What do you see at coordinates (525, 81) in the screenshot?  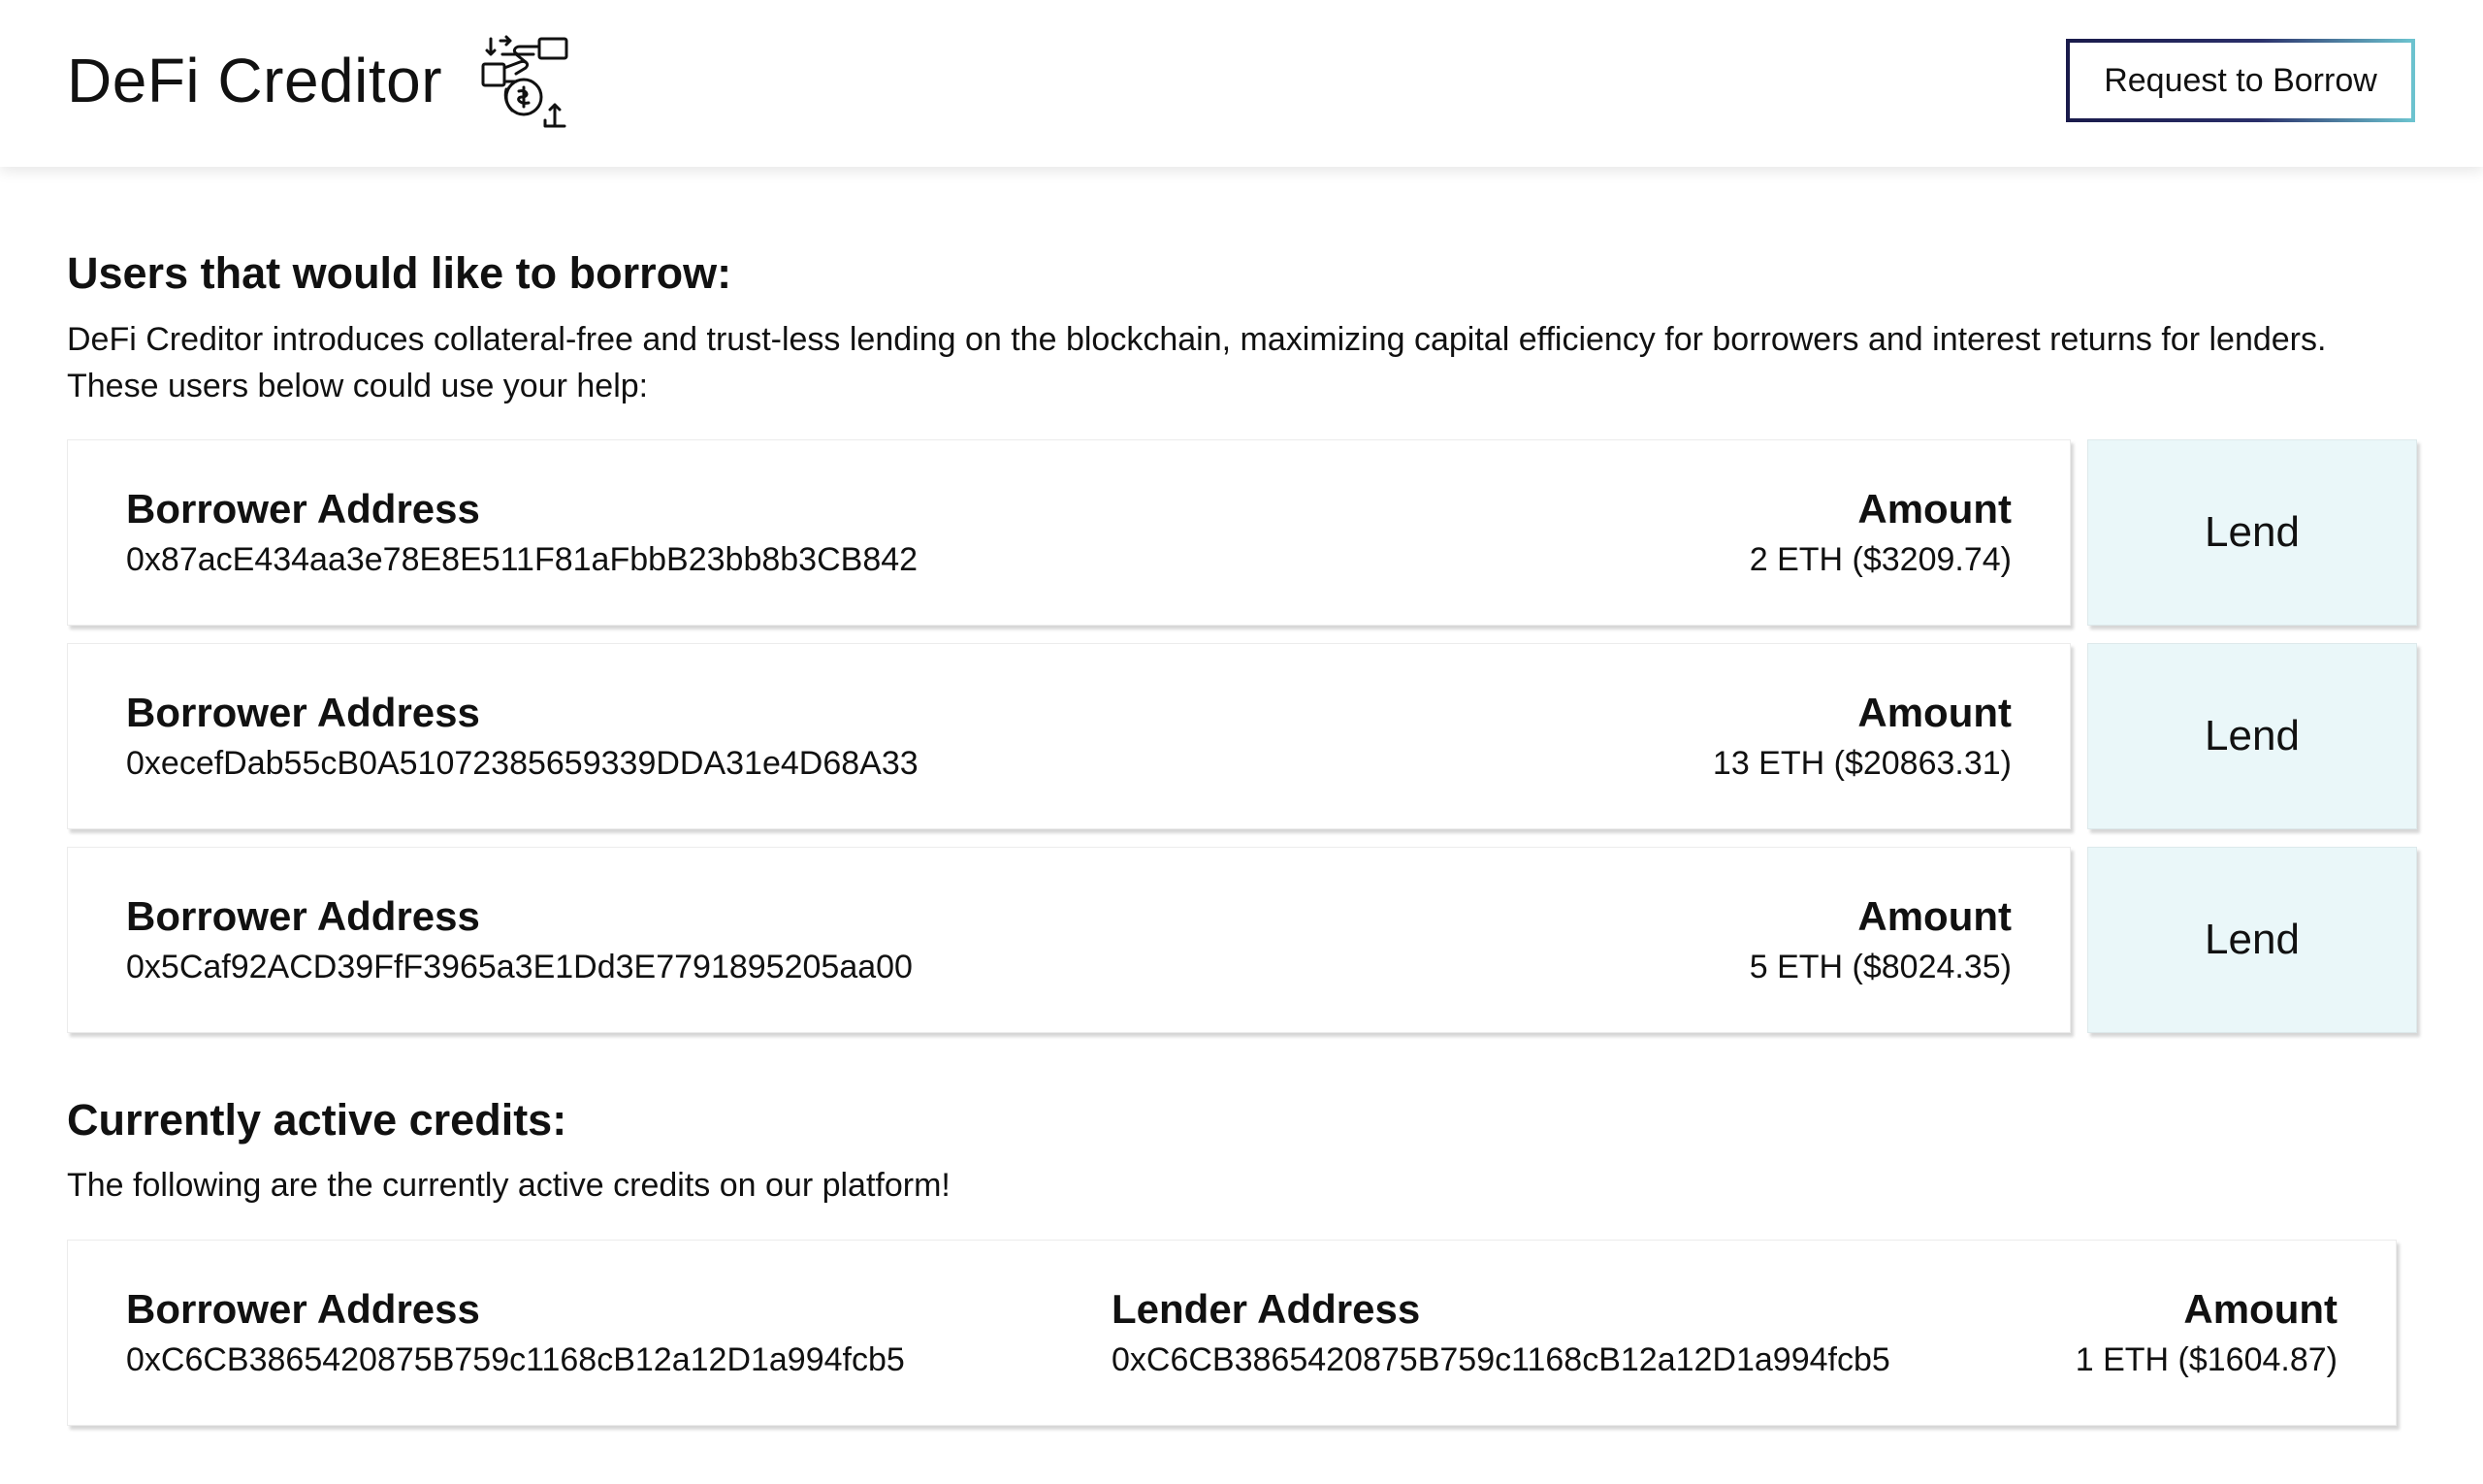 I see `handshake-coins-icon` at bounding box center [525, 81].